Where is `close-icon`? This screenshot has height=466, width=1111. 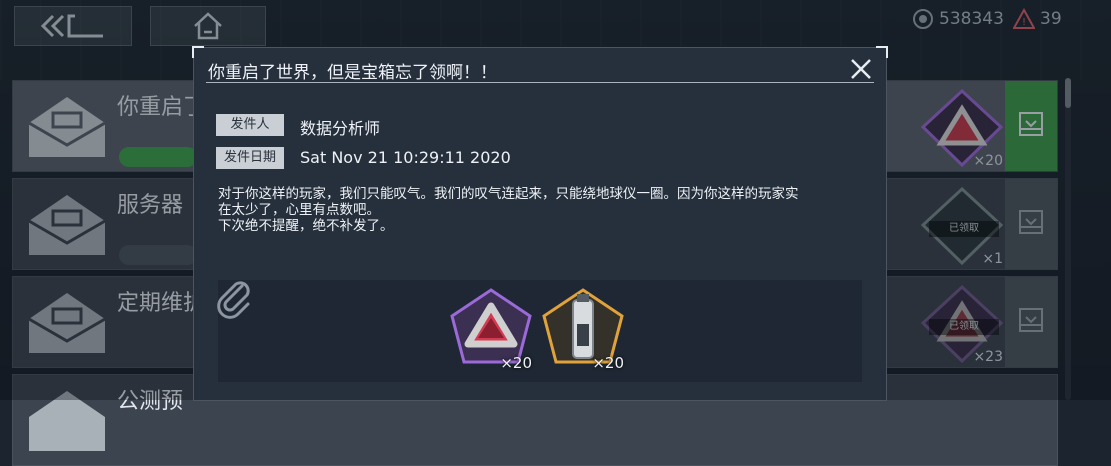 close-icon is located at coordinates (861, 69).